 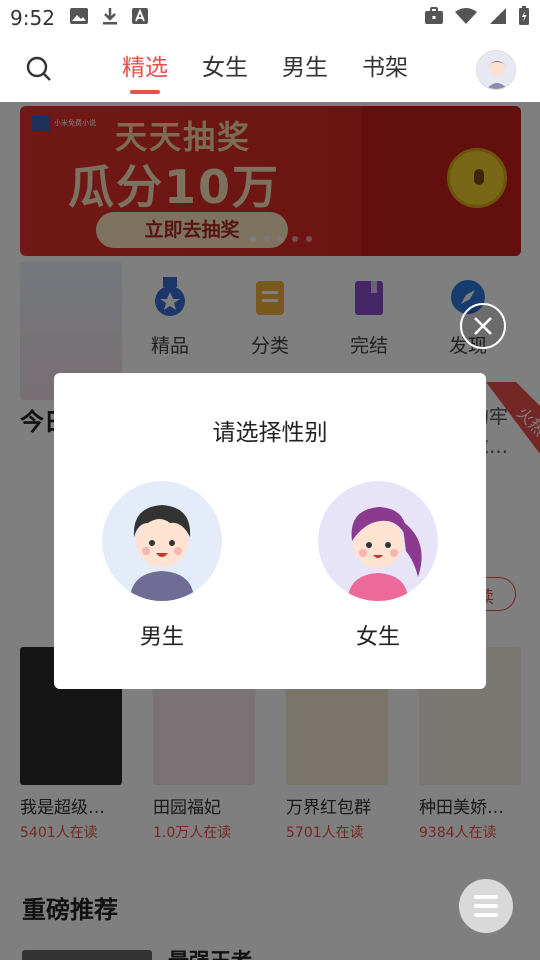 I want to click on top-nav: 精选 女生 男生 书架, so click(x=270, y=69).